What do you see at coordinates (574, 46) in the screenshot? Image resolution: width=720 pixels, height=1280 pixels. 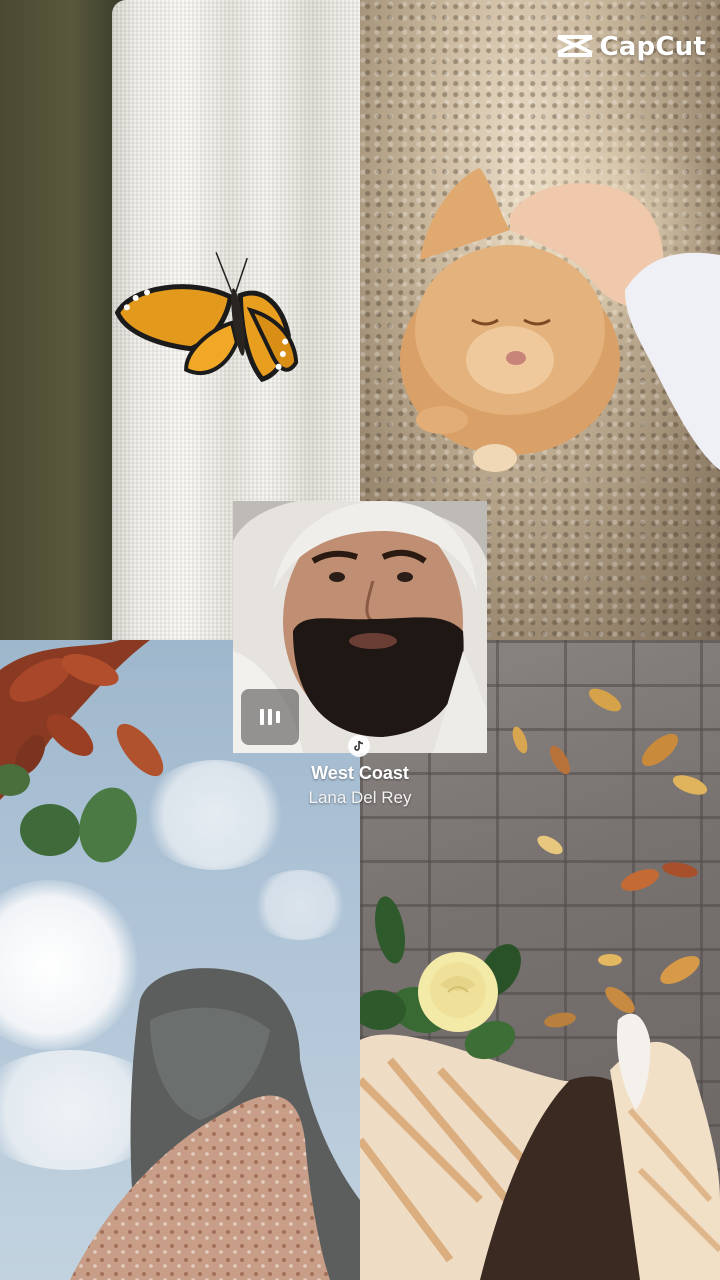 I see `capcut-logo-icon` at bounding box center [574, 46].